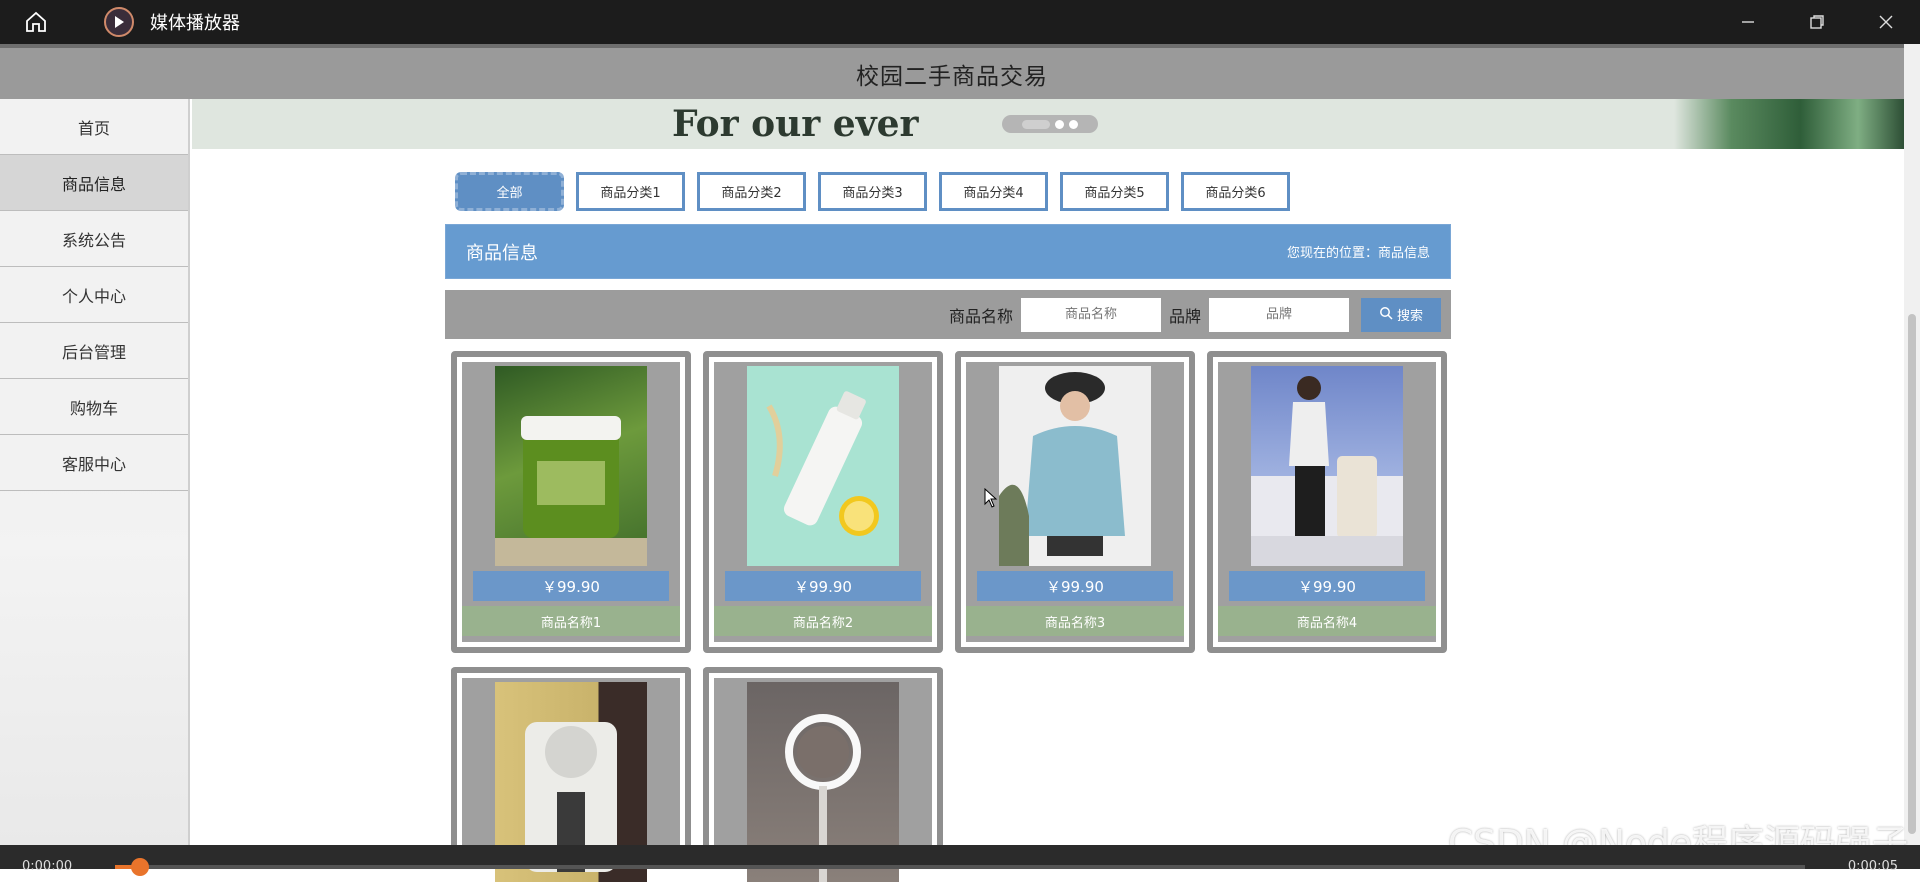  What do you see at coordinates (571, 621) in the screenshot?
I see `product-name: 商品名称1` at bounding box center [571, 621].